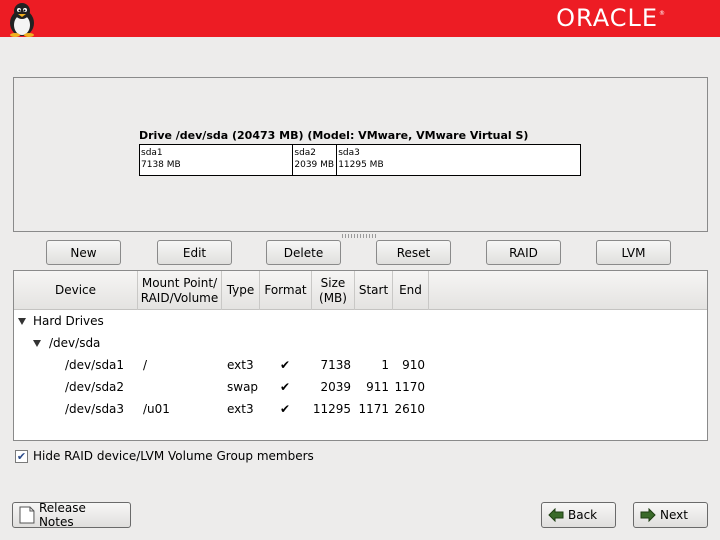  What do you see at coordinates (458, 160) in the screenshot?
I see `partition-segment: sda3 11295 MB` at bounding box center [458, 160].